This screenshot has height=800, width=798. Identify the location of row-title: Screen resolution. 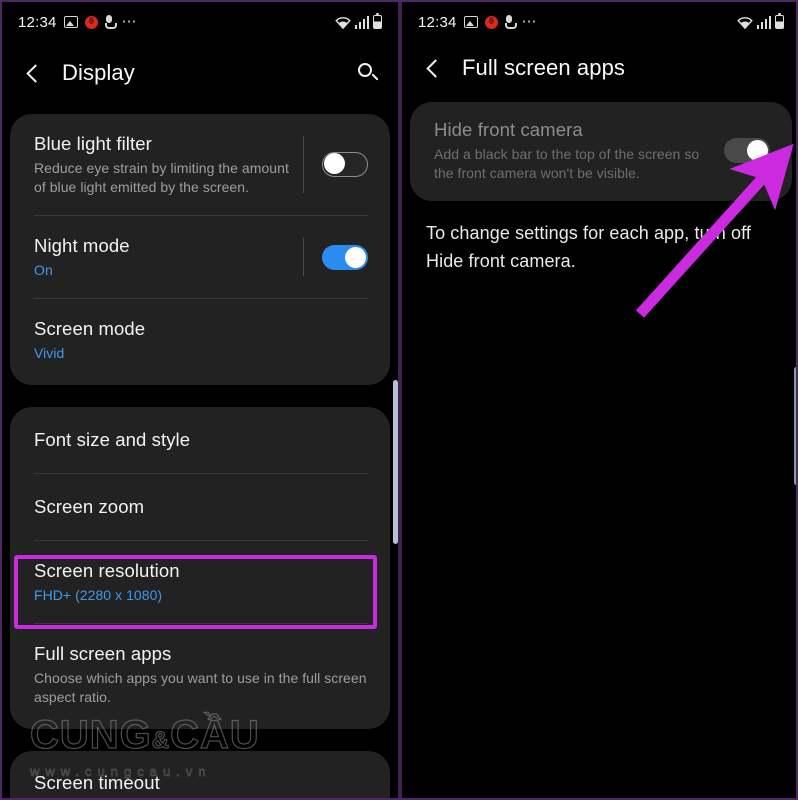
(107, 570).